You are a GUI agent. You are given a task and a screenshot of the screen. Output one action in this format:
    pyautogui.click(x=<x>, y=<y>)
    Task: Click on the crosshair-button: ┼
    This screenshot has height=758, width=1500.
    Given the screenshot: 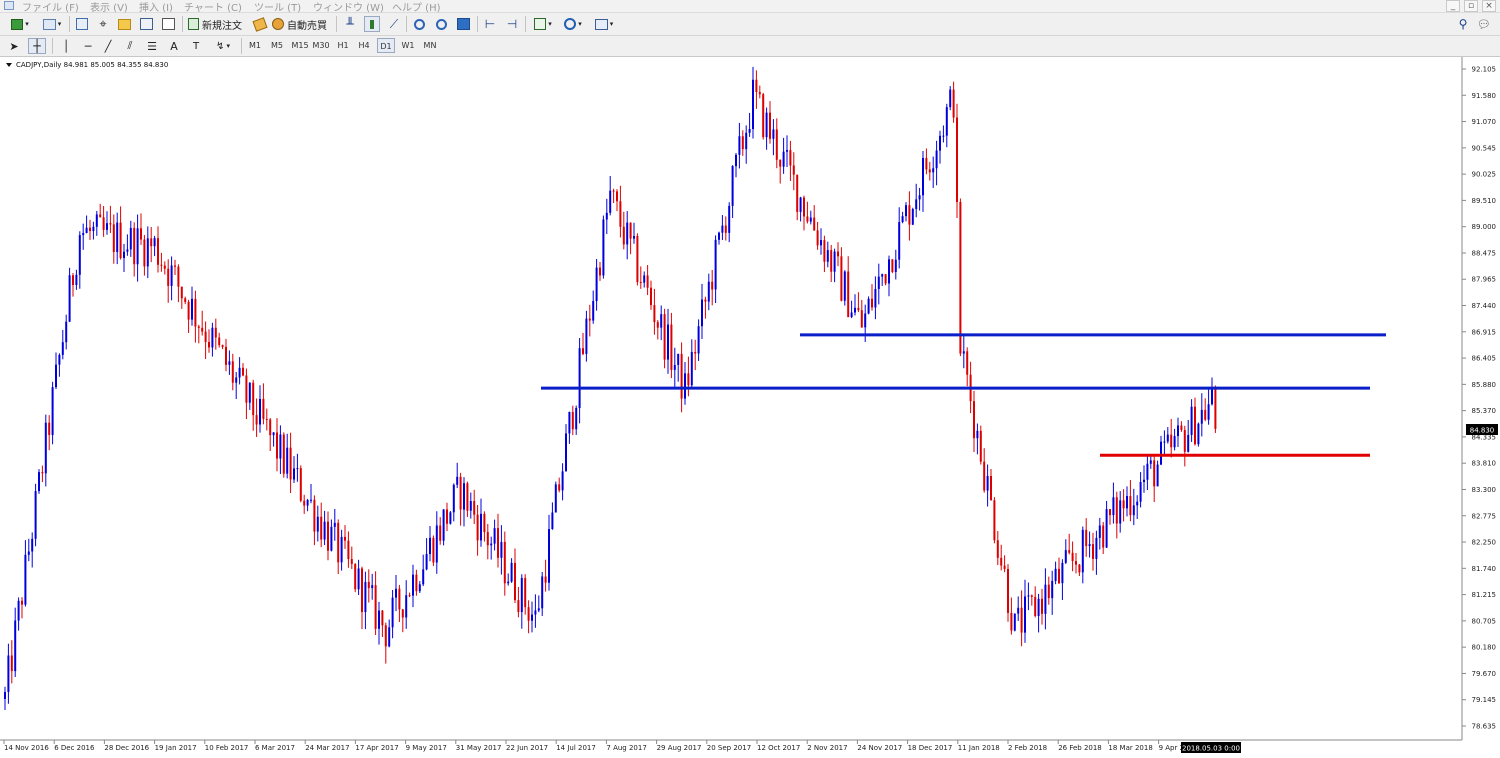 What is the action you would take?
    pyautogui.click(x=37, y=46)
    